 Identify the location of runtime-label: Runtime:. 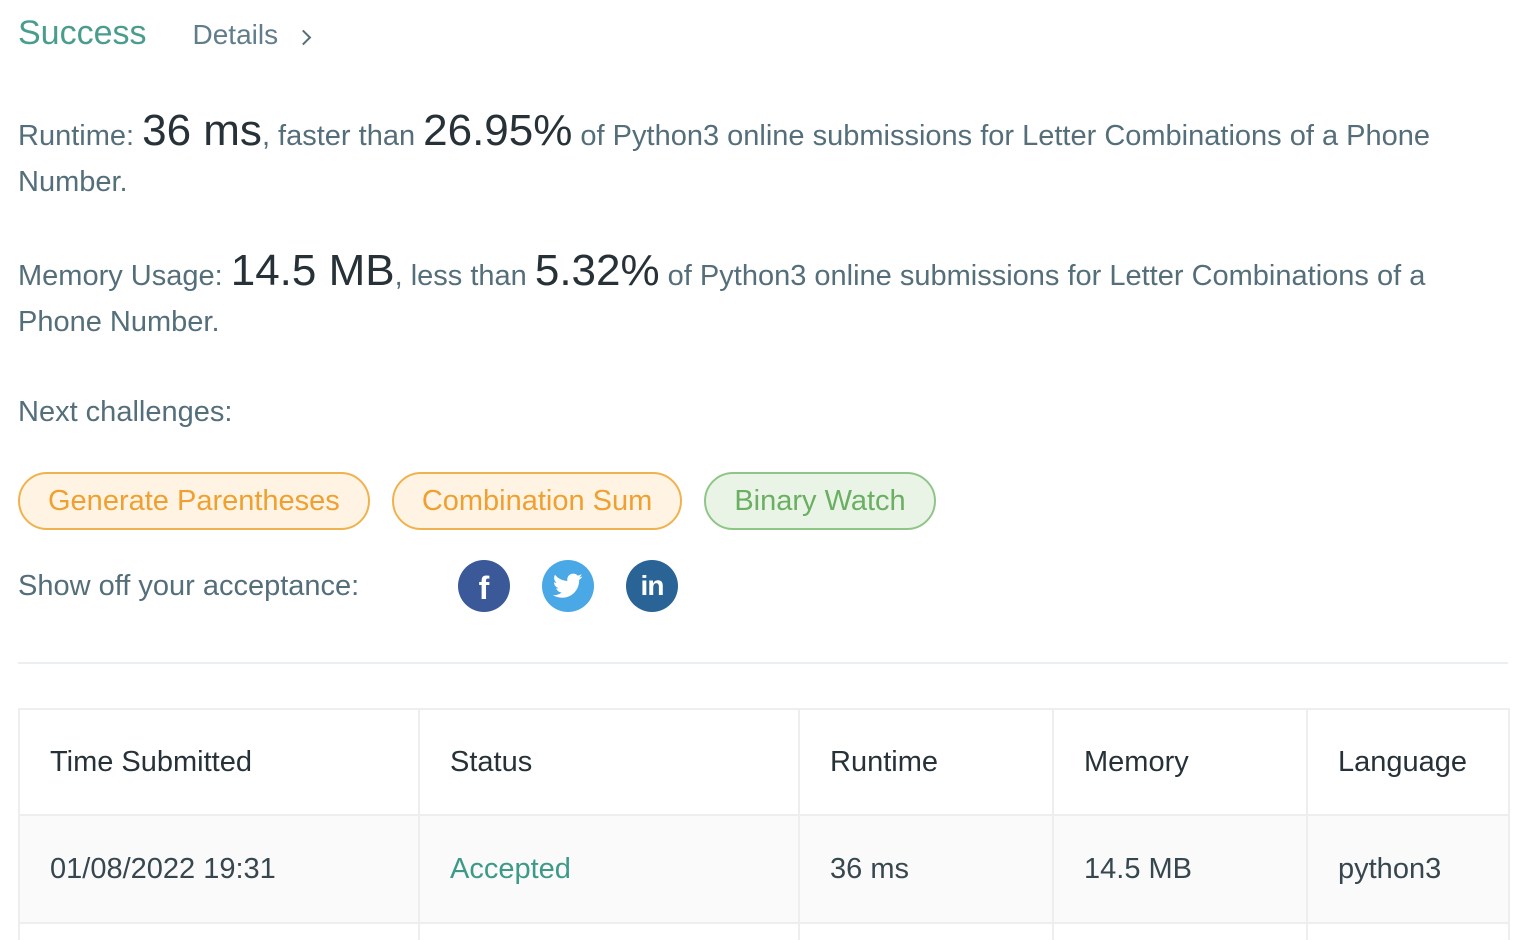
(80, 136).